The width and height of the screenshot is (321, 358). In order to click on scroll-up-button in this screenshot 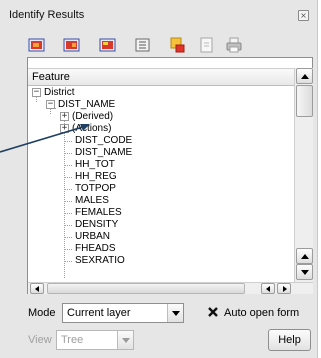, I will do `click(304, 76)`.